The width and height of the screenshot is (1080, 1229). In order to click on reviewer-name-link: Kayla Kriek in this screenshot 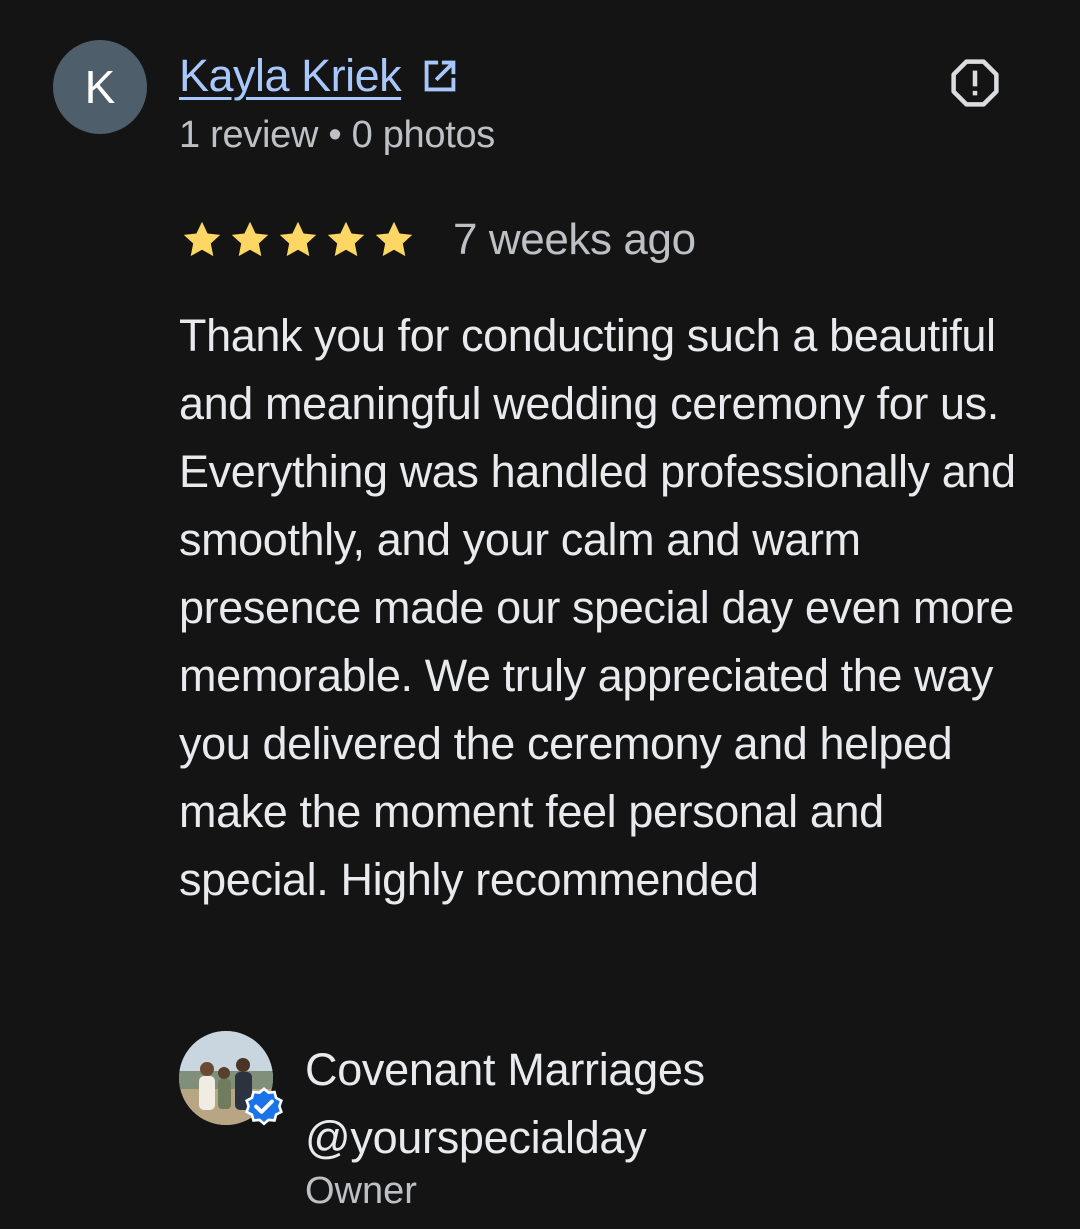, I will do `click(290, 76)`.